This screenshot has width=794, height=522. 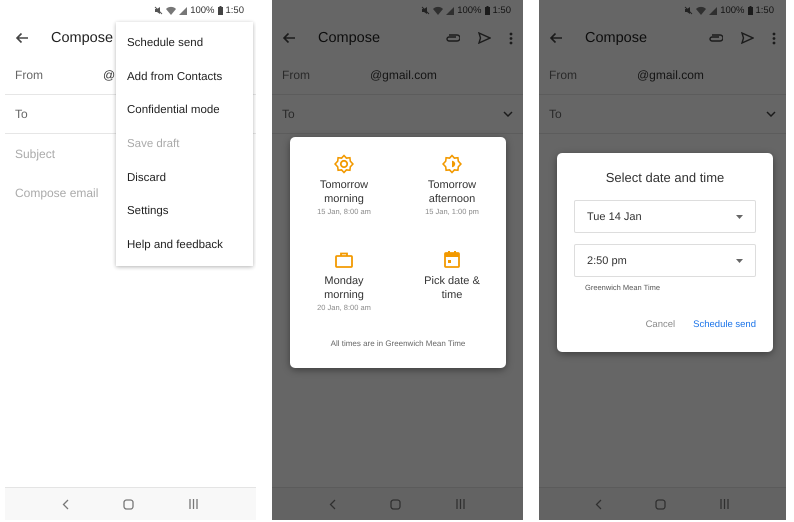 What do you see at coordinates (661, 324) in the screenshot?
I see `text-button: Cancel` at bounding box center [661, 324].